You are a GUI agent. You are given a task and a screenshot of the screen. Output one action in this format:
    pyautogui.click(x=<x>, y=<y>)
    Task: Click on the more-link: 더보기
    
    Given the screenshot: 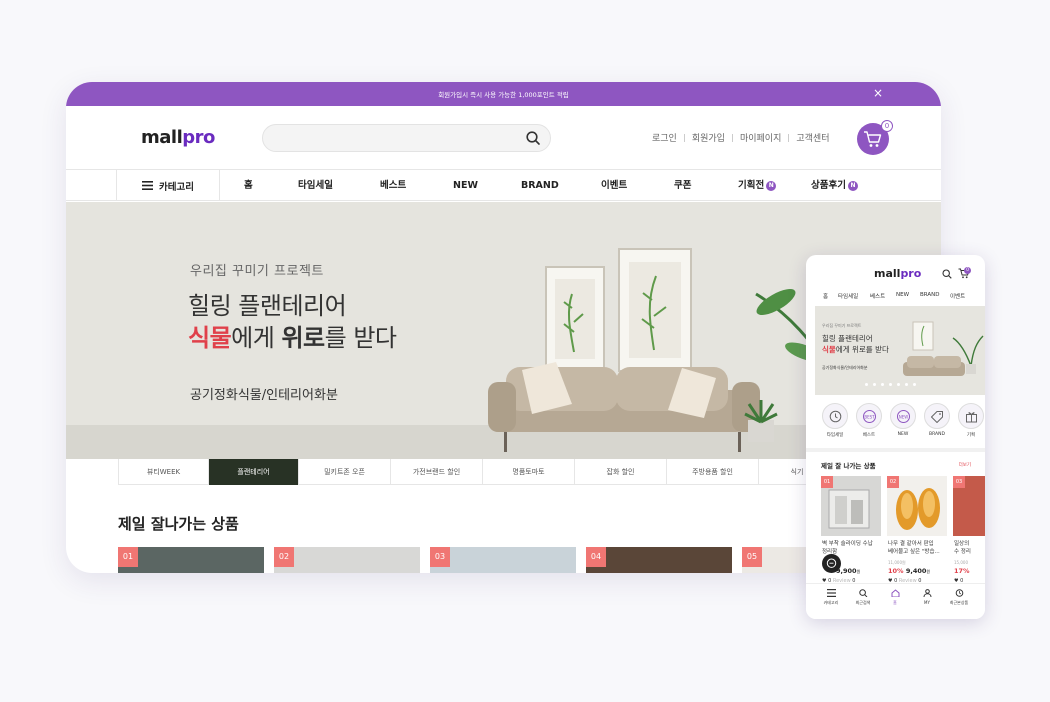 What is the action you would take?
    pyautogui.click(x=965, y=465)
    